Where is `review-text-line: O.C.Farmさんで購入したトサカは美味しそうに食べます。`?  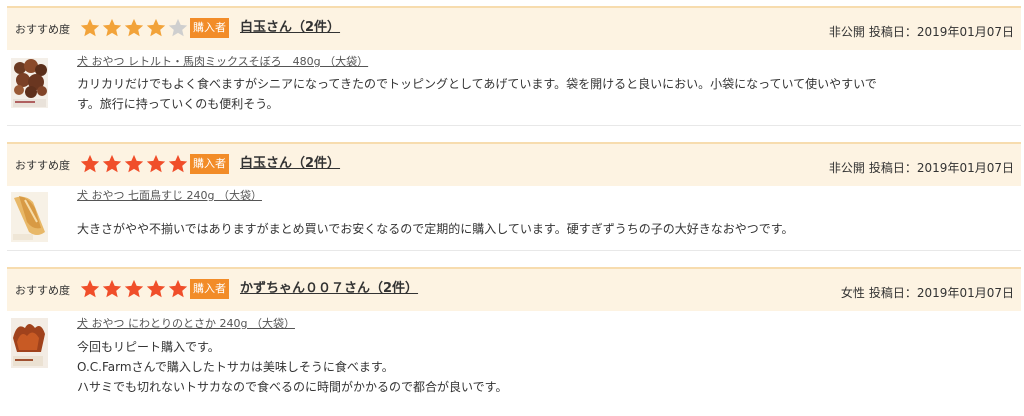
review-text-line: O.C.Farmさんで購入したトサカは美味しそうに食べます。 is located at coordinates (235, 367).